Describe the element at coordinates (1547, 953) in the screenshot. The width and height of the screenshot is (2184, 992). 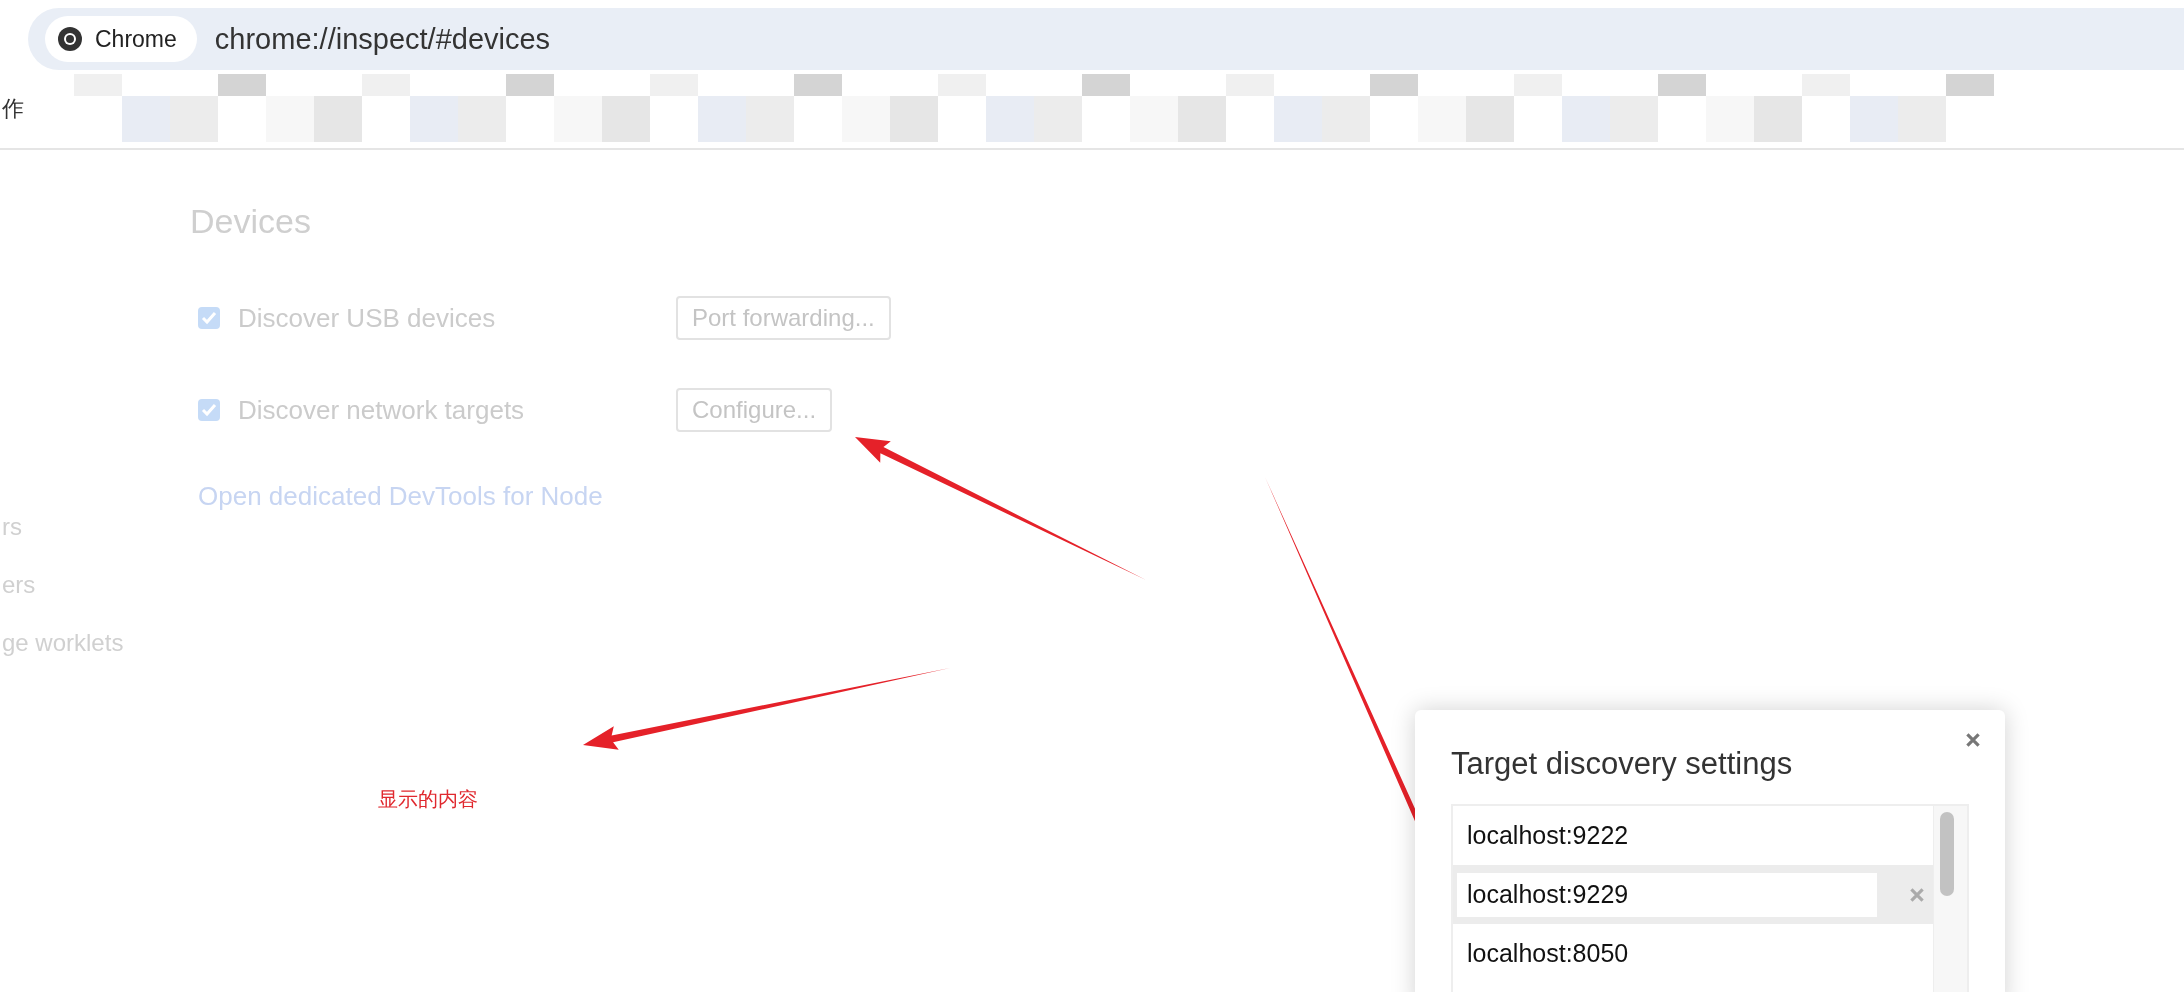
I see `target-text: localhost:8050` at that location.